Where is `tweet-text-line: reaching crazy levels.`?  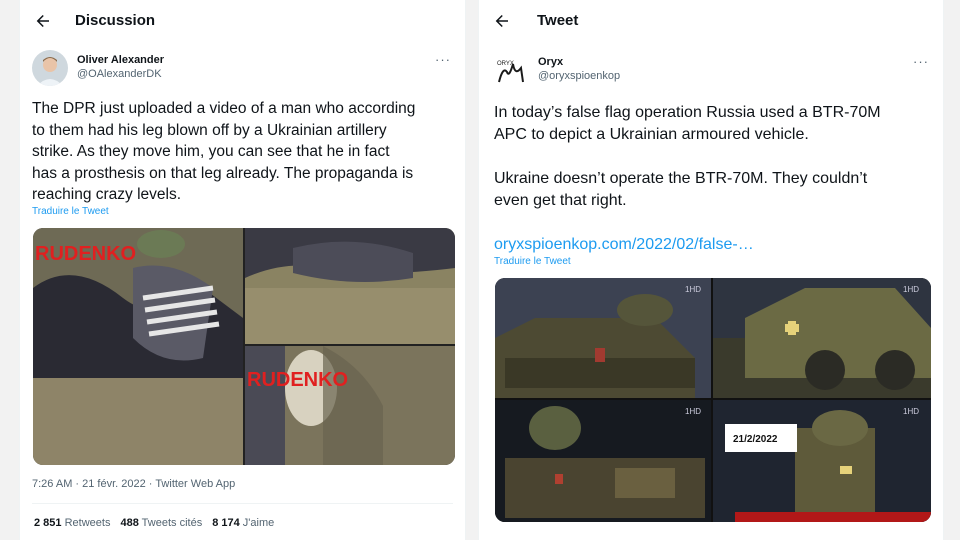 tweet-text-line: reaching crazy levels. is located at coordinates (107, 194).